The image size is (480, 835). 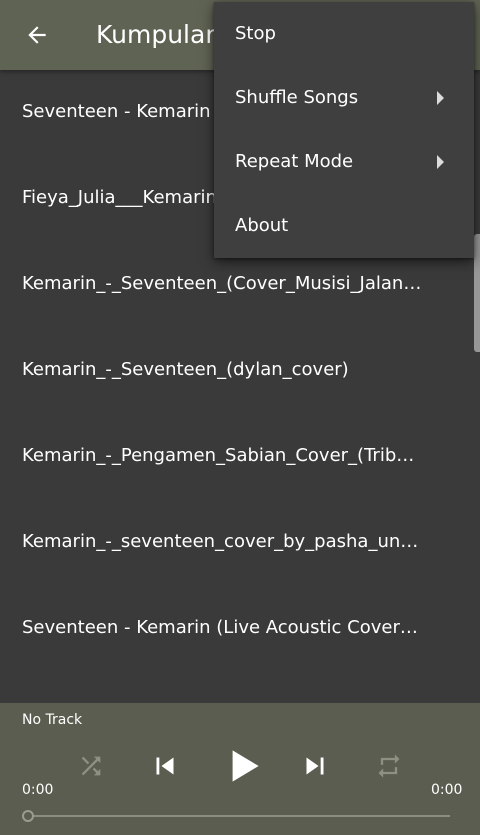 I want to click on back-button, so click(x=37, y=35).